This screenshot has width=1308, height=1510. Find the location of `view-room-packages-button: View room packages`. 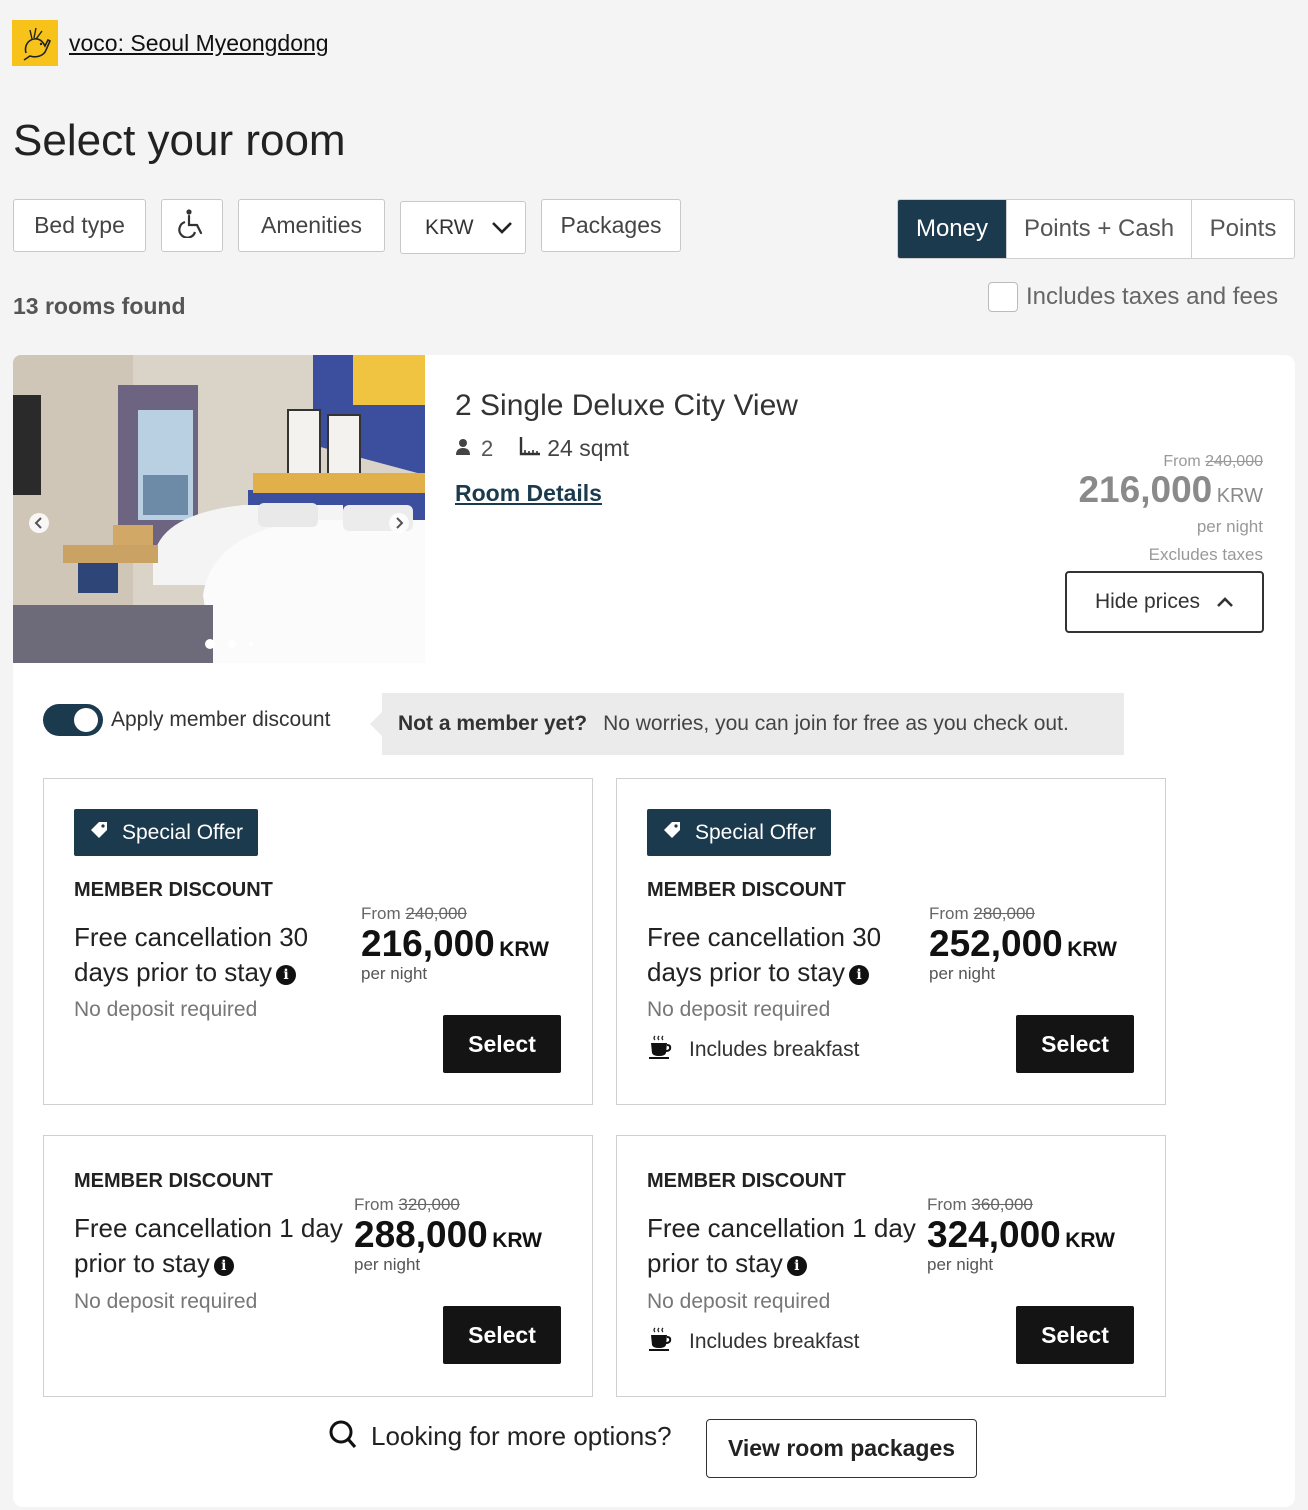

view-room-packages-button: View room packages is located at coordinates (841, 1448).